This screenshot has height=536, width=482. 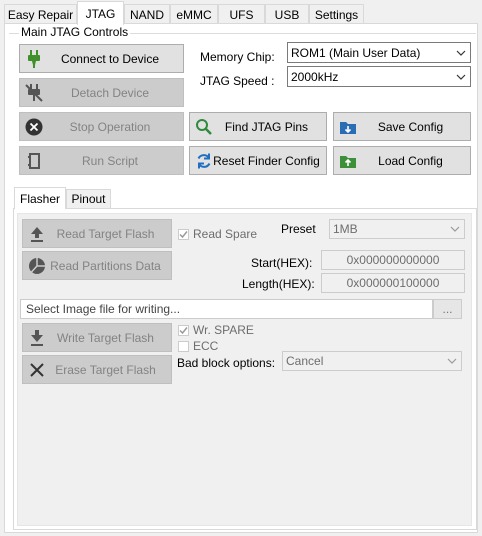 I want to click on wr-spare-checkbox: Wr. SPARE, so click(x=216, y=330).